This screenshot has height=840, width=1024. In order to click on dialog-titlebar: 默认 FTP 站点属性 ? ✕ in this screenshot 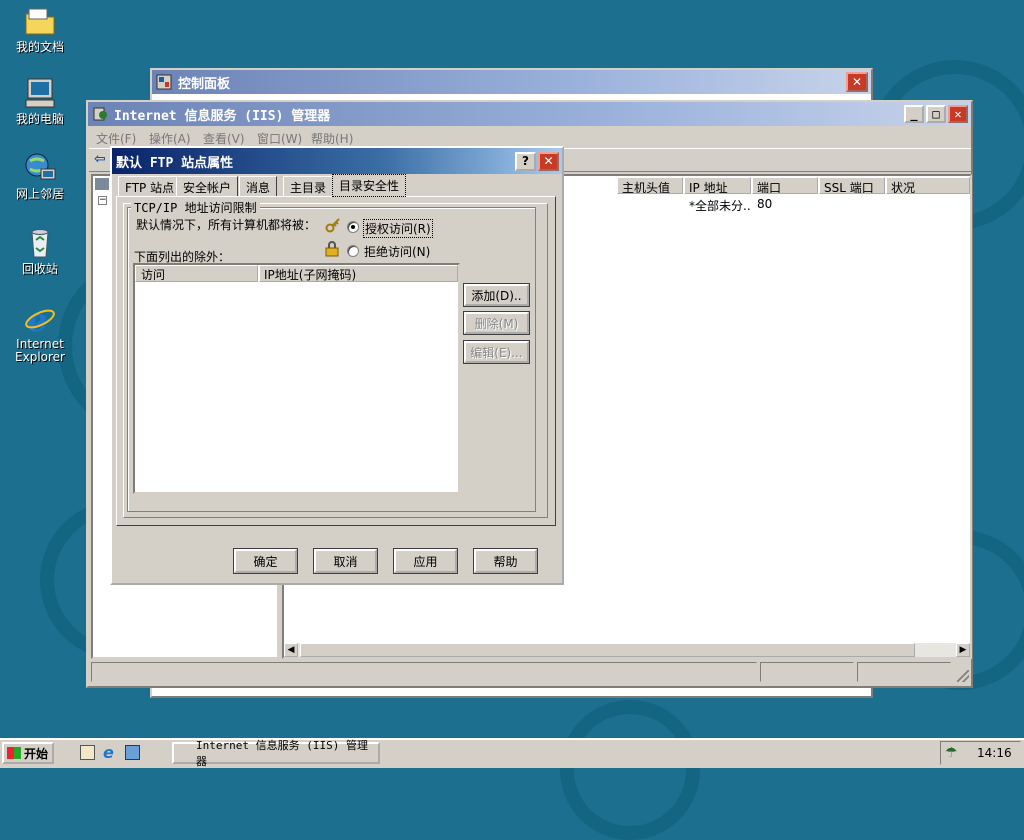, I will do `click(337, 161)`.